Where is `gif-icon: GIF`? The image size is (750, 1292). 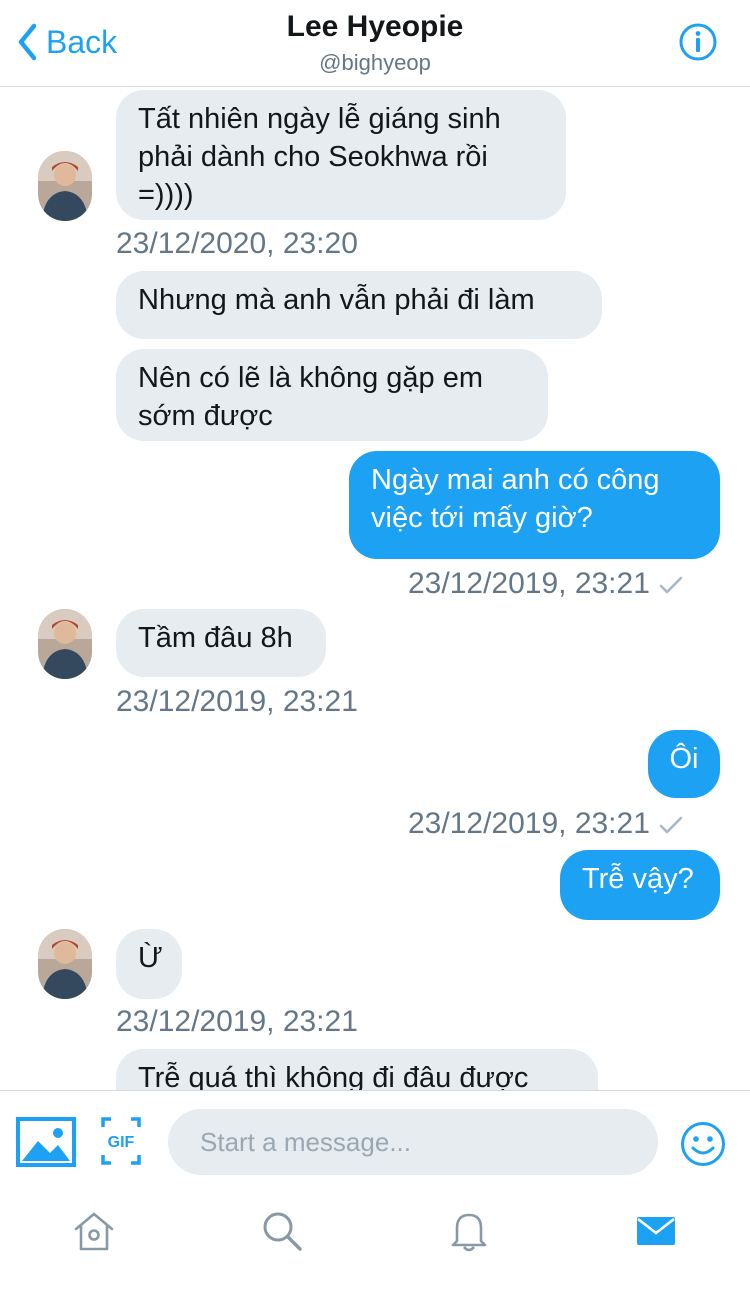
gif-icon: GIF is located at coordinates (121, 1141).